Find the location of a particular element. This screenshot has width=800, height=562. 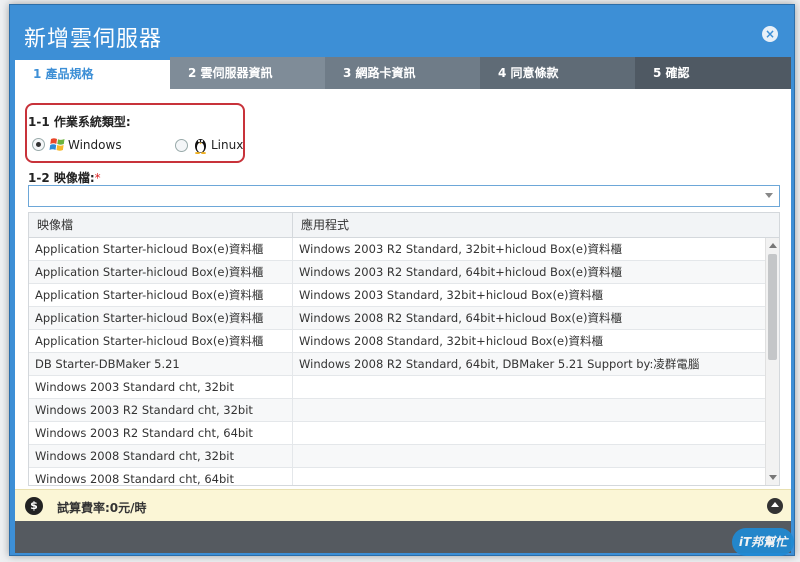

image-label-text: 1-2 映像檔: is located at coordinates (61, 178).